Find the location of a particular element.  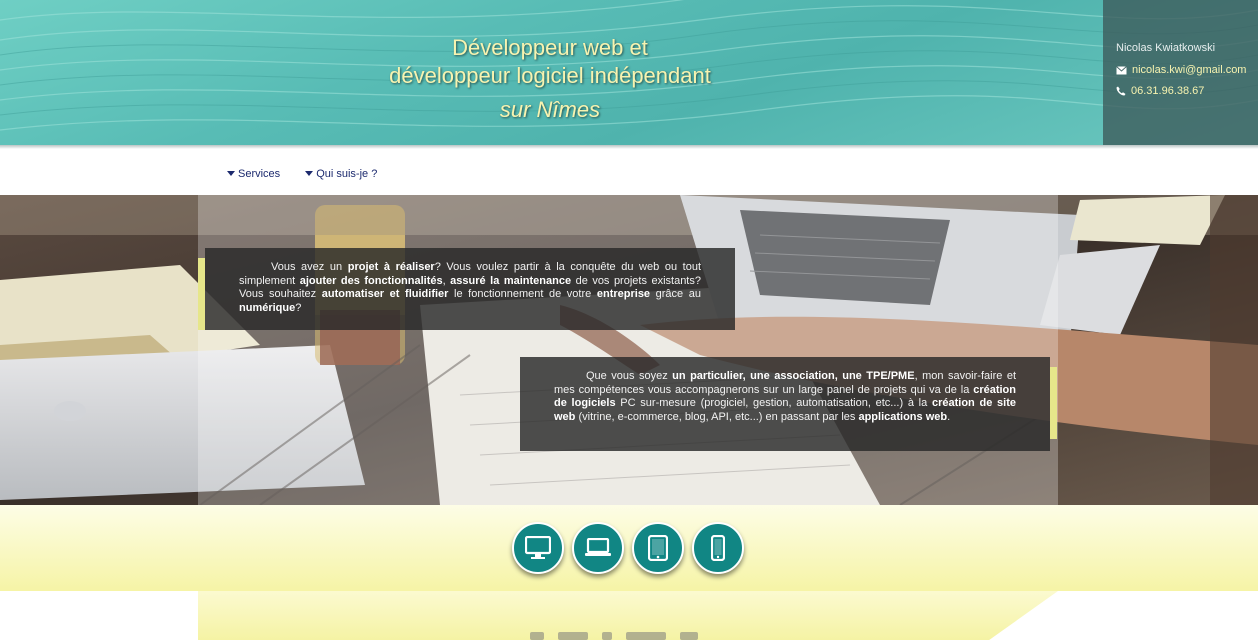

contact-email: nicolas.kwi@gmail.com is located at coordinates (1189, 70).